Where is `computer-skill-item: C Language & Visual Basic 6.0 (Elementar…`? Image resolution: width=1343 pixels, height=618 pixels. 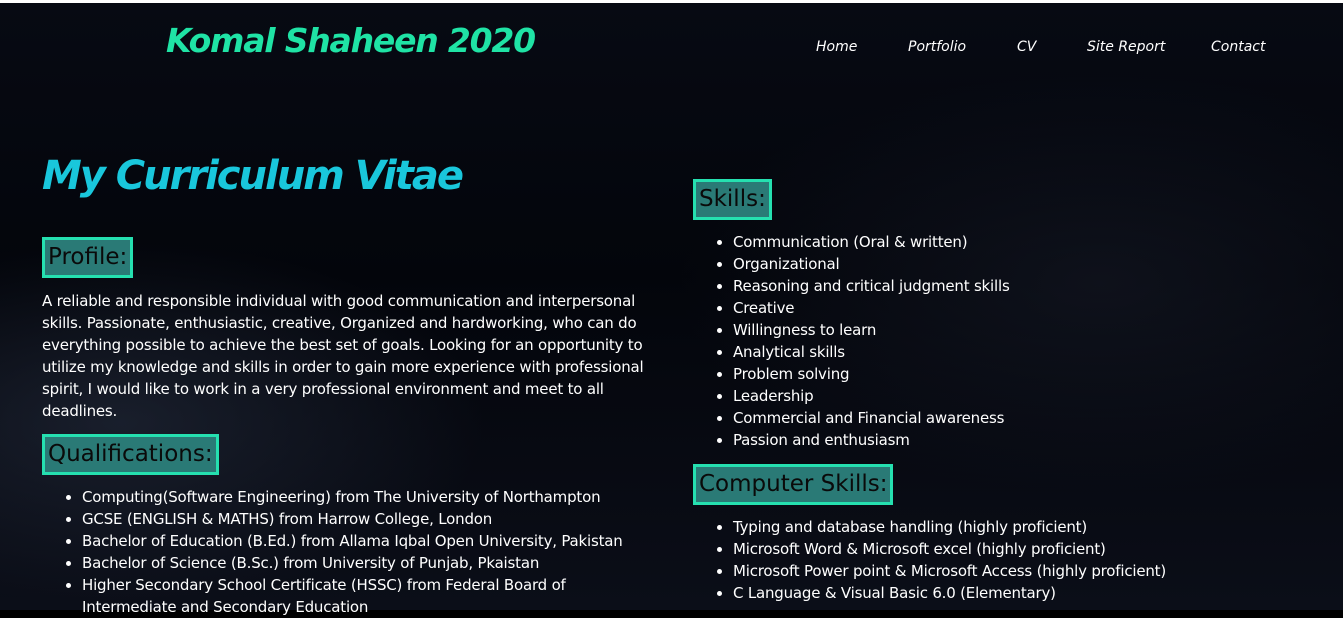 computer-skill-item: C Language & Visual Basic 6.0 (Elementar… is located at coordinates (949, 593).